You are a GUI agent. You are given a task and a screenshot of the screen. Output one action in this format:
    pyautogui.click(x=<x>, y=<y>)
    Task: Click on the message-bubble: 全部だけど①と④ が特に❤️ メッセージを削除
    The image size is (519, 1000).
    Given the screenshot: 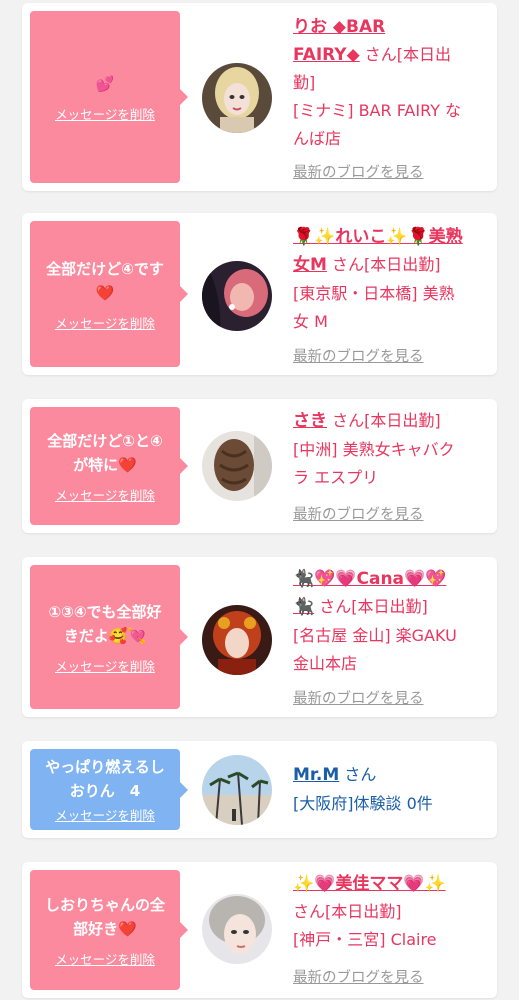 What is the action you would take?
    pyautogui.click(x=109, y=466)
    